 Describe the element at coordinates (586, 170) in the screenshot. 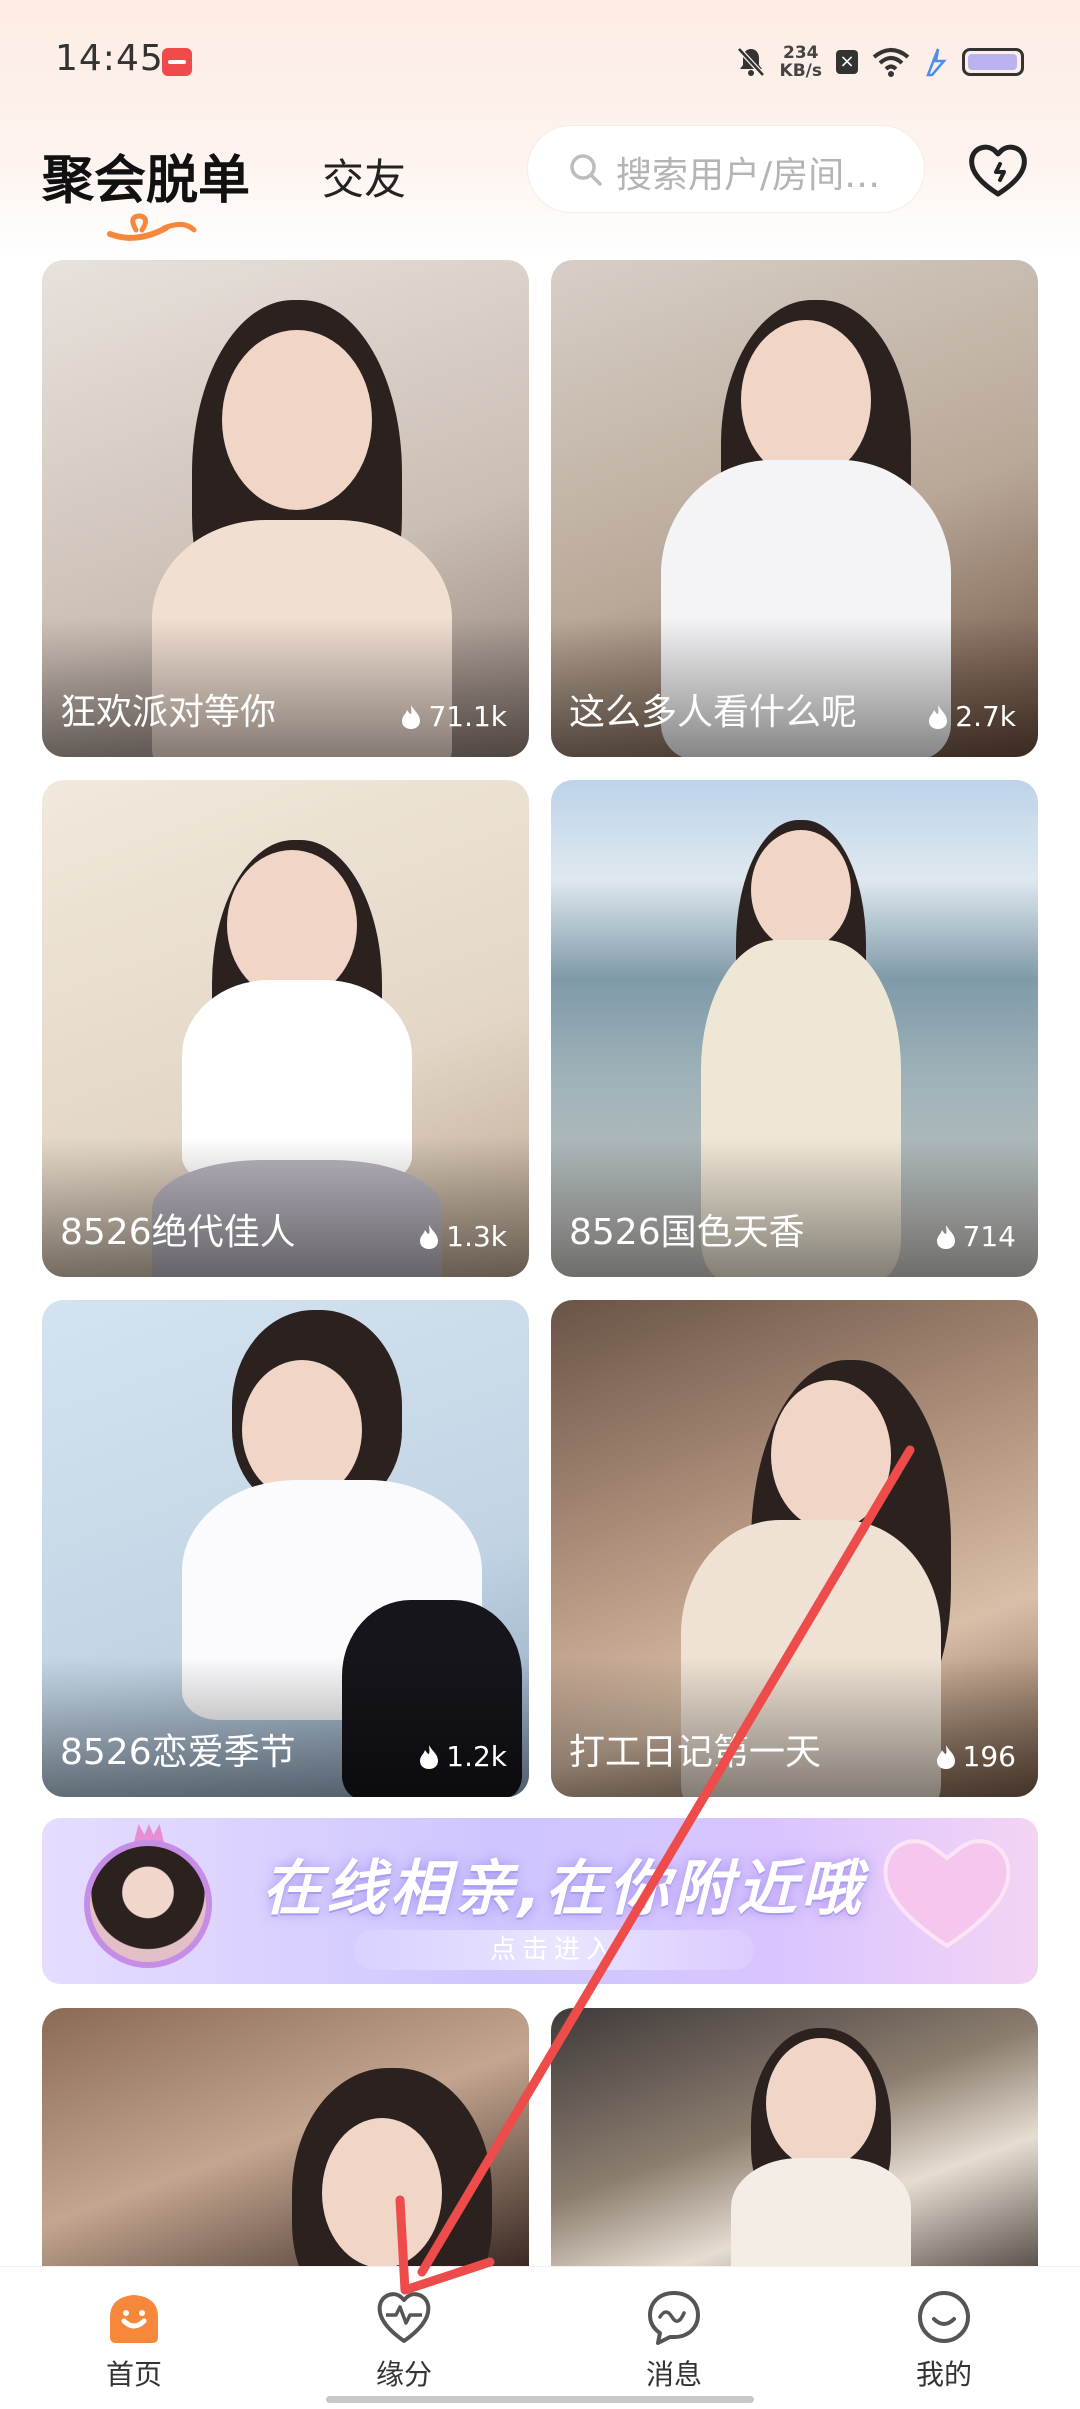

I see `search-icon` at that location.